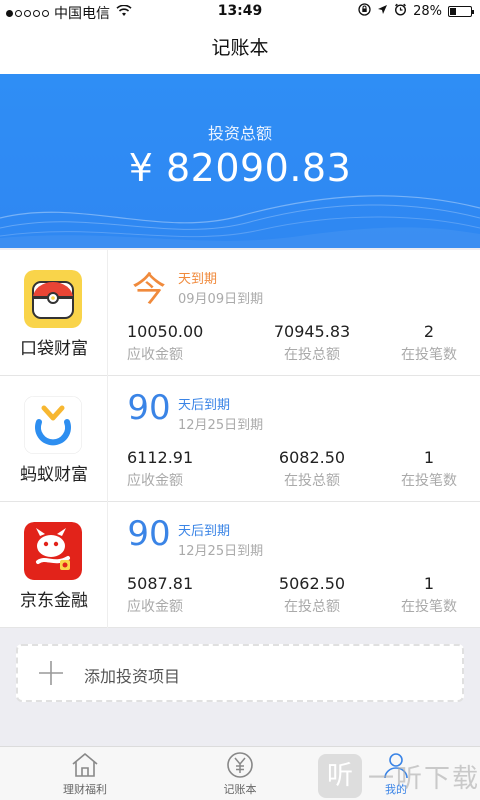  I want to click on days-label: 天到期, so click(198, 279).